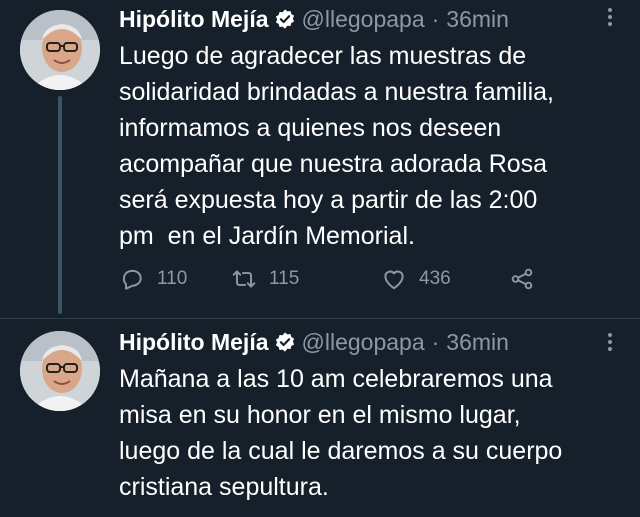 The image size is (640, 517). I want to click on like-count: 436, so click(435, 278).